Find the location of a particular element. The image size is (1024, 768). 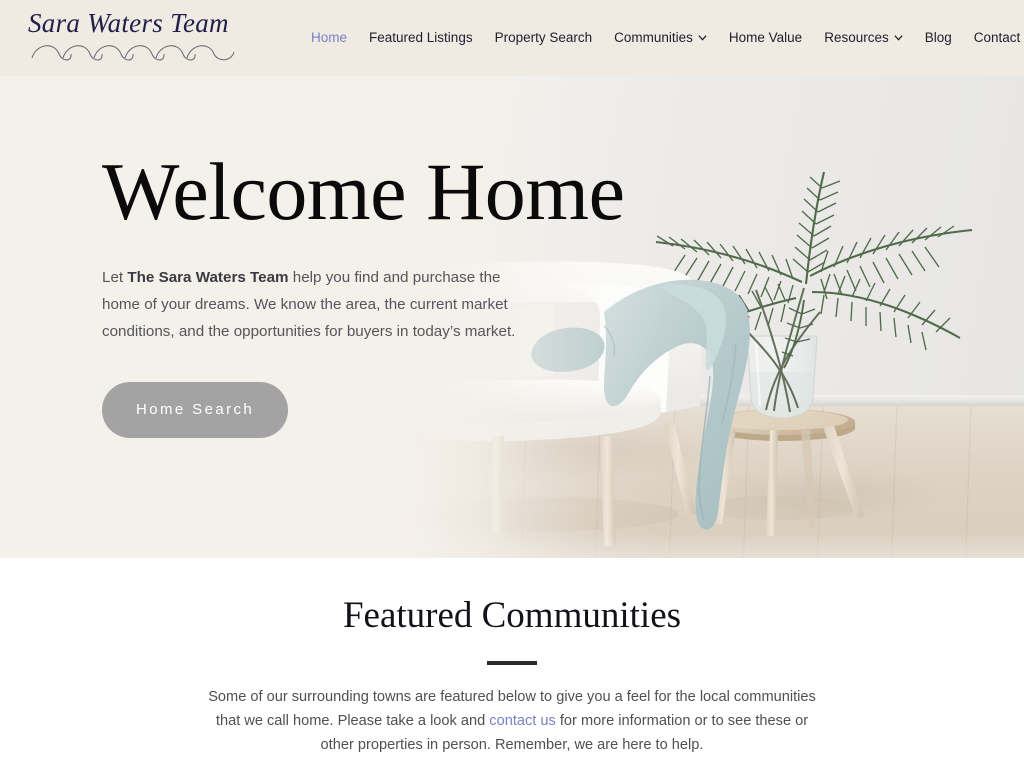

contact-us-link: contact us is located at coordinates (522, 721).